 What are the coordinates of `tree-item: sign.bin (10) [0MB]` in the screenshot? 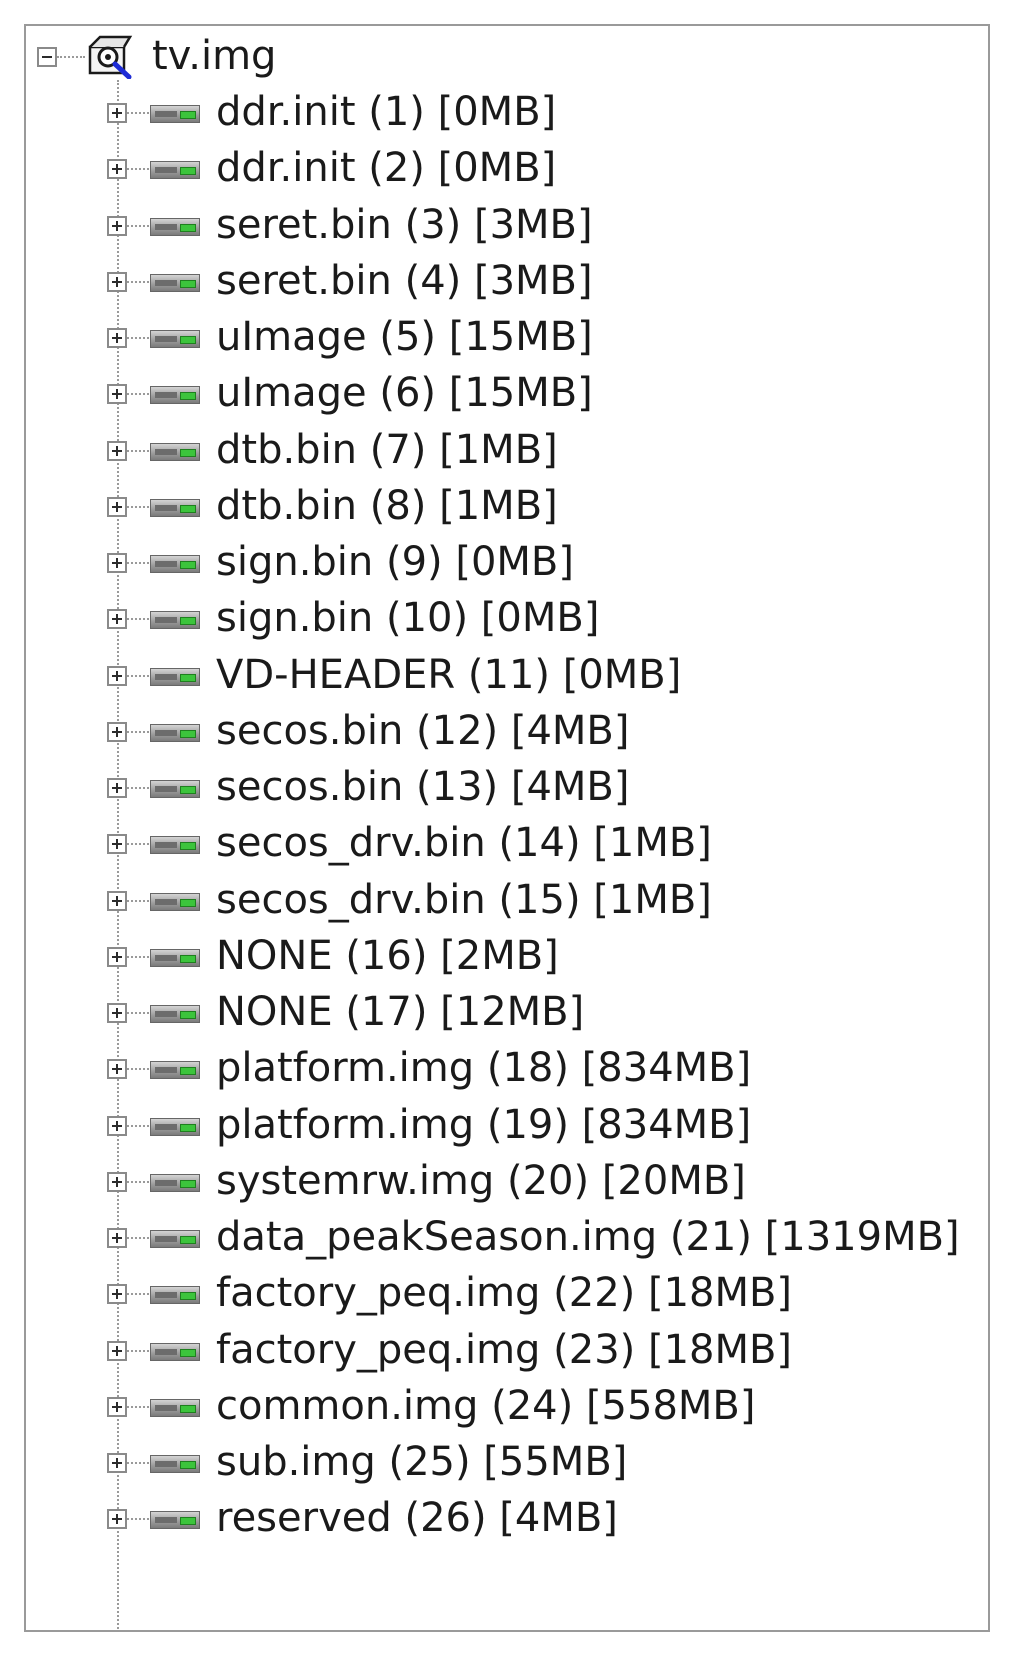 It's located at (507, 619).